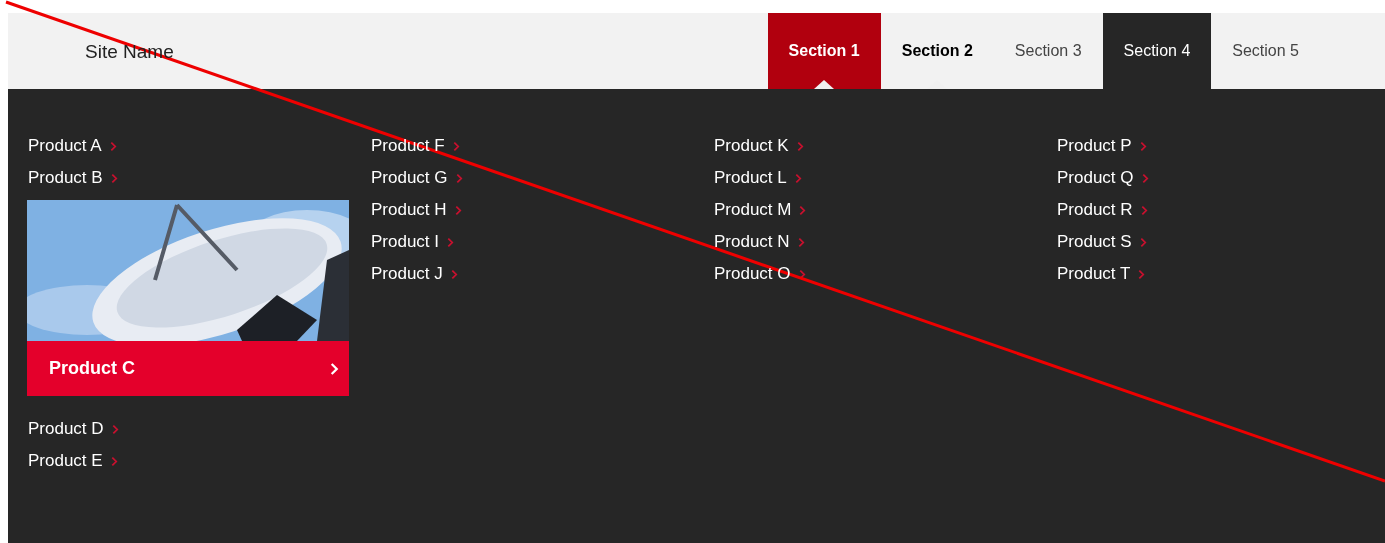  What do you see at coordinates (1095, 210) in the screenshot?
I see `menu-link: Product R` at bounding box center [1095, 210].